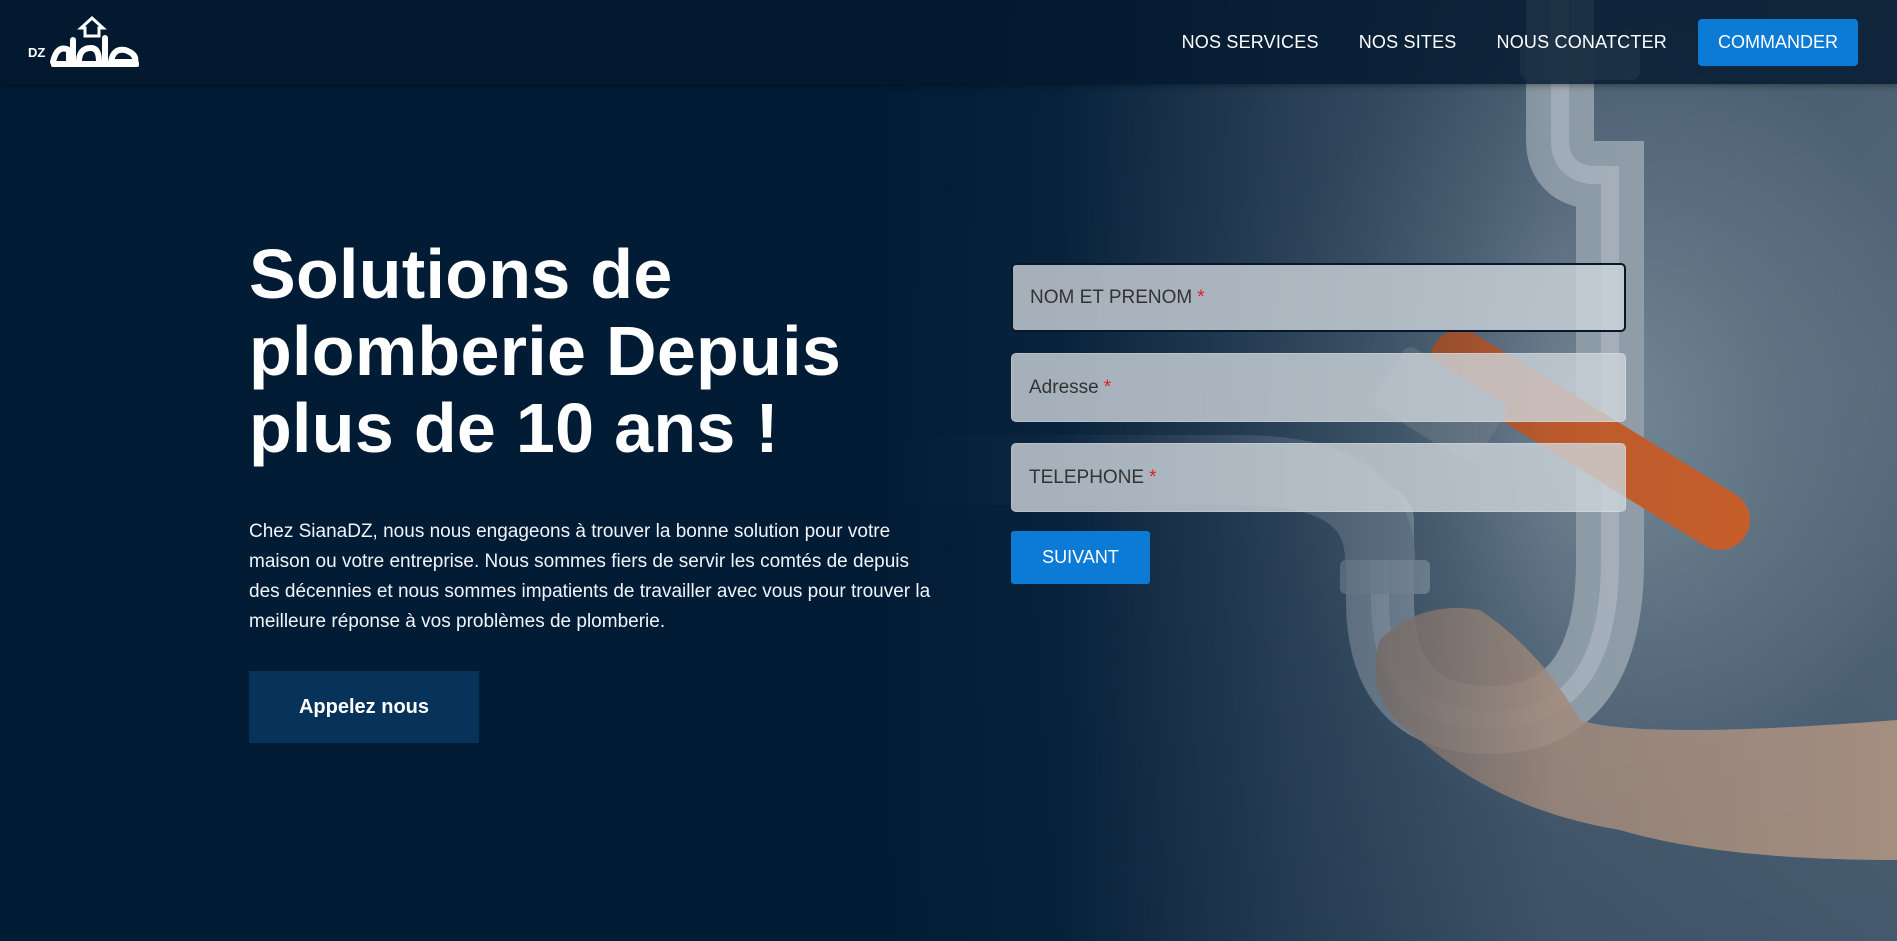 This screenshot has height=941, width=1897. Describe the element at coordinates (364, 707) in the screenshot. I see `call-us-button: Appelez nous` at that location.